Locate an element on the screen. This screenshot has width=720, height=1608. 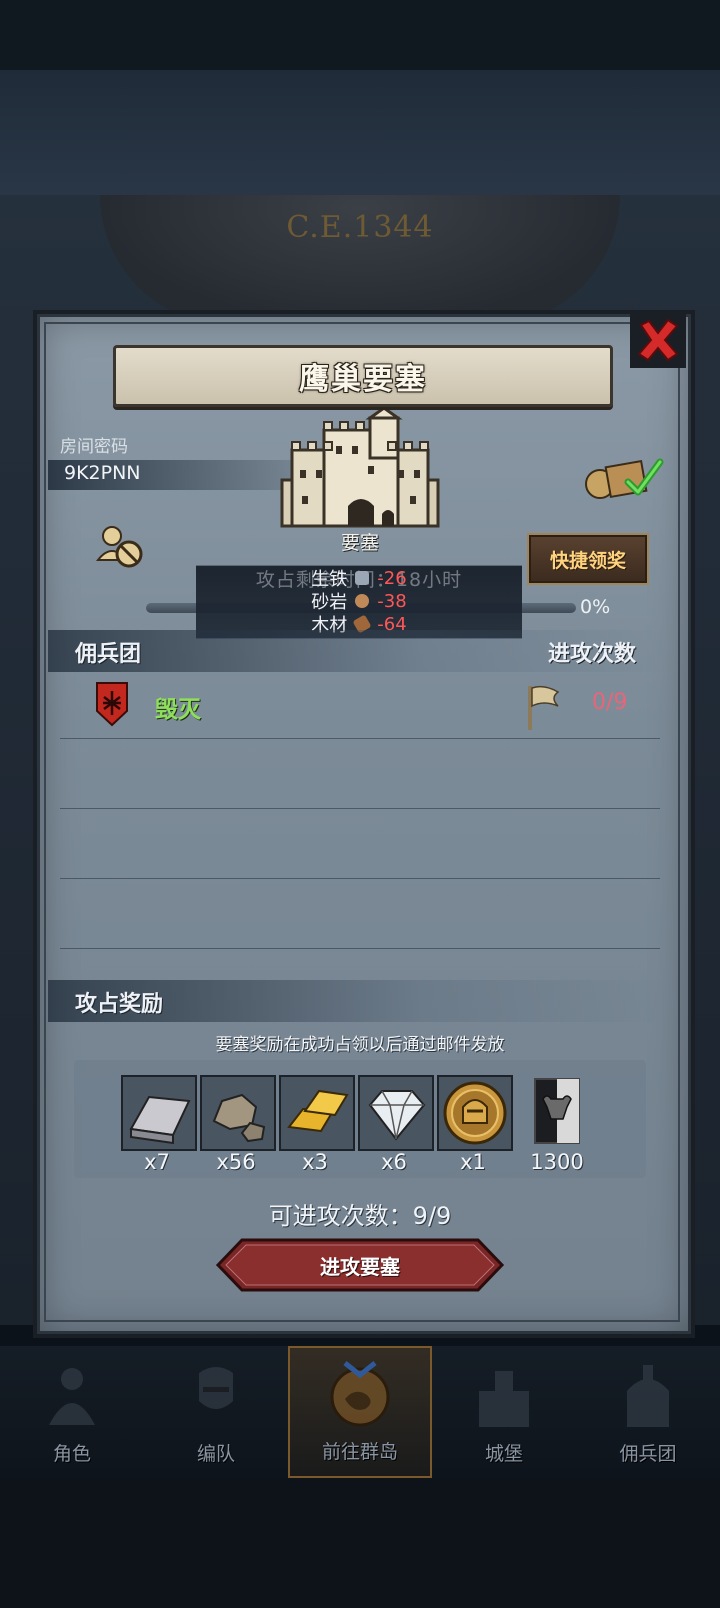
close-icon is located at coordinates (658, 340).